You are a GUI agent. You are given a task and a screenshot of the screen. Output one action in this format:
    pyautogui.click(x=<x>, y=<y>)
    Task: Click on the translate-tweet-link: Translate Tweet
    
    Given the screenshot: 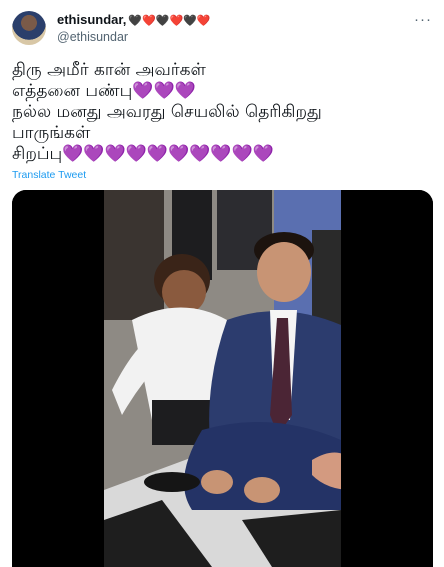 What is the action you would take?
    pyautogui.click(x=49, y=175)
    